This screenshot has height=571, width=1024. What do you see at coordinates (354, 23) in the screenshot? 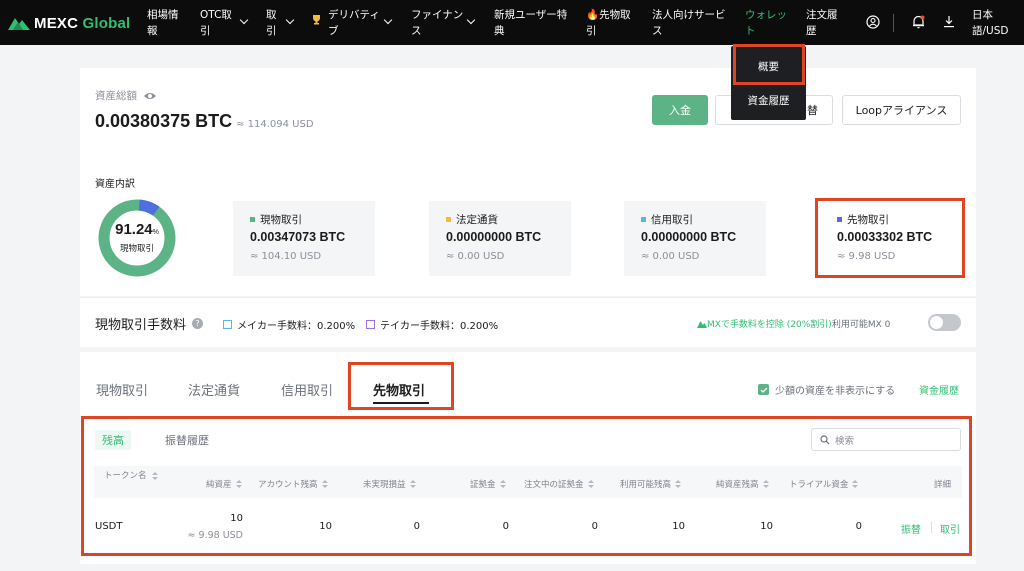
I see `nav-derivatives: デリバティブ` at bounding box center [354, 23].